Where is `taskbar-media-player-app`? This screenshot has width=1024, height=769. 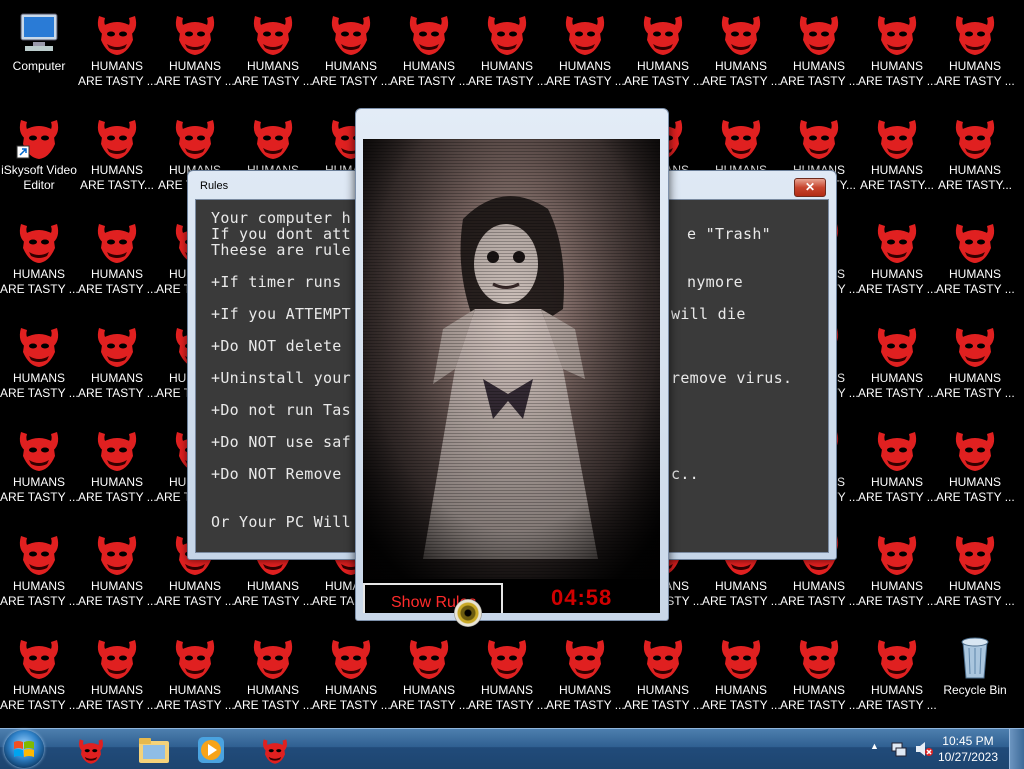
taskbar-media-player-app is located at coordinates (210, 749).